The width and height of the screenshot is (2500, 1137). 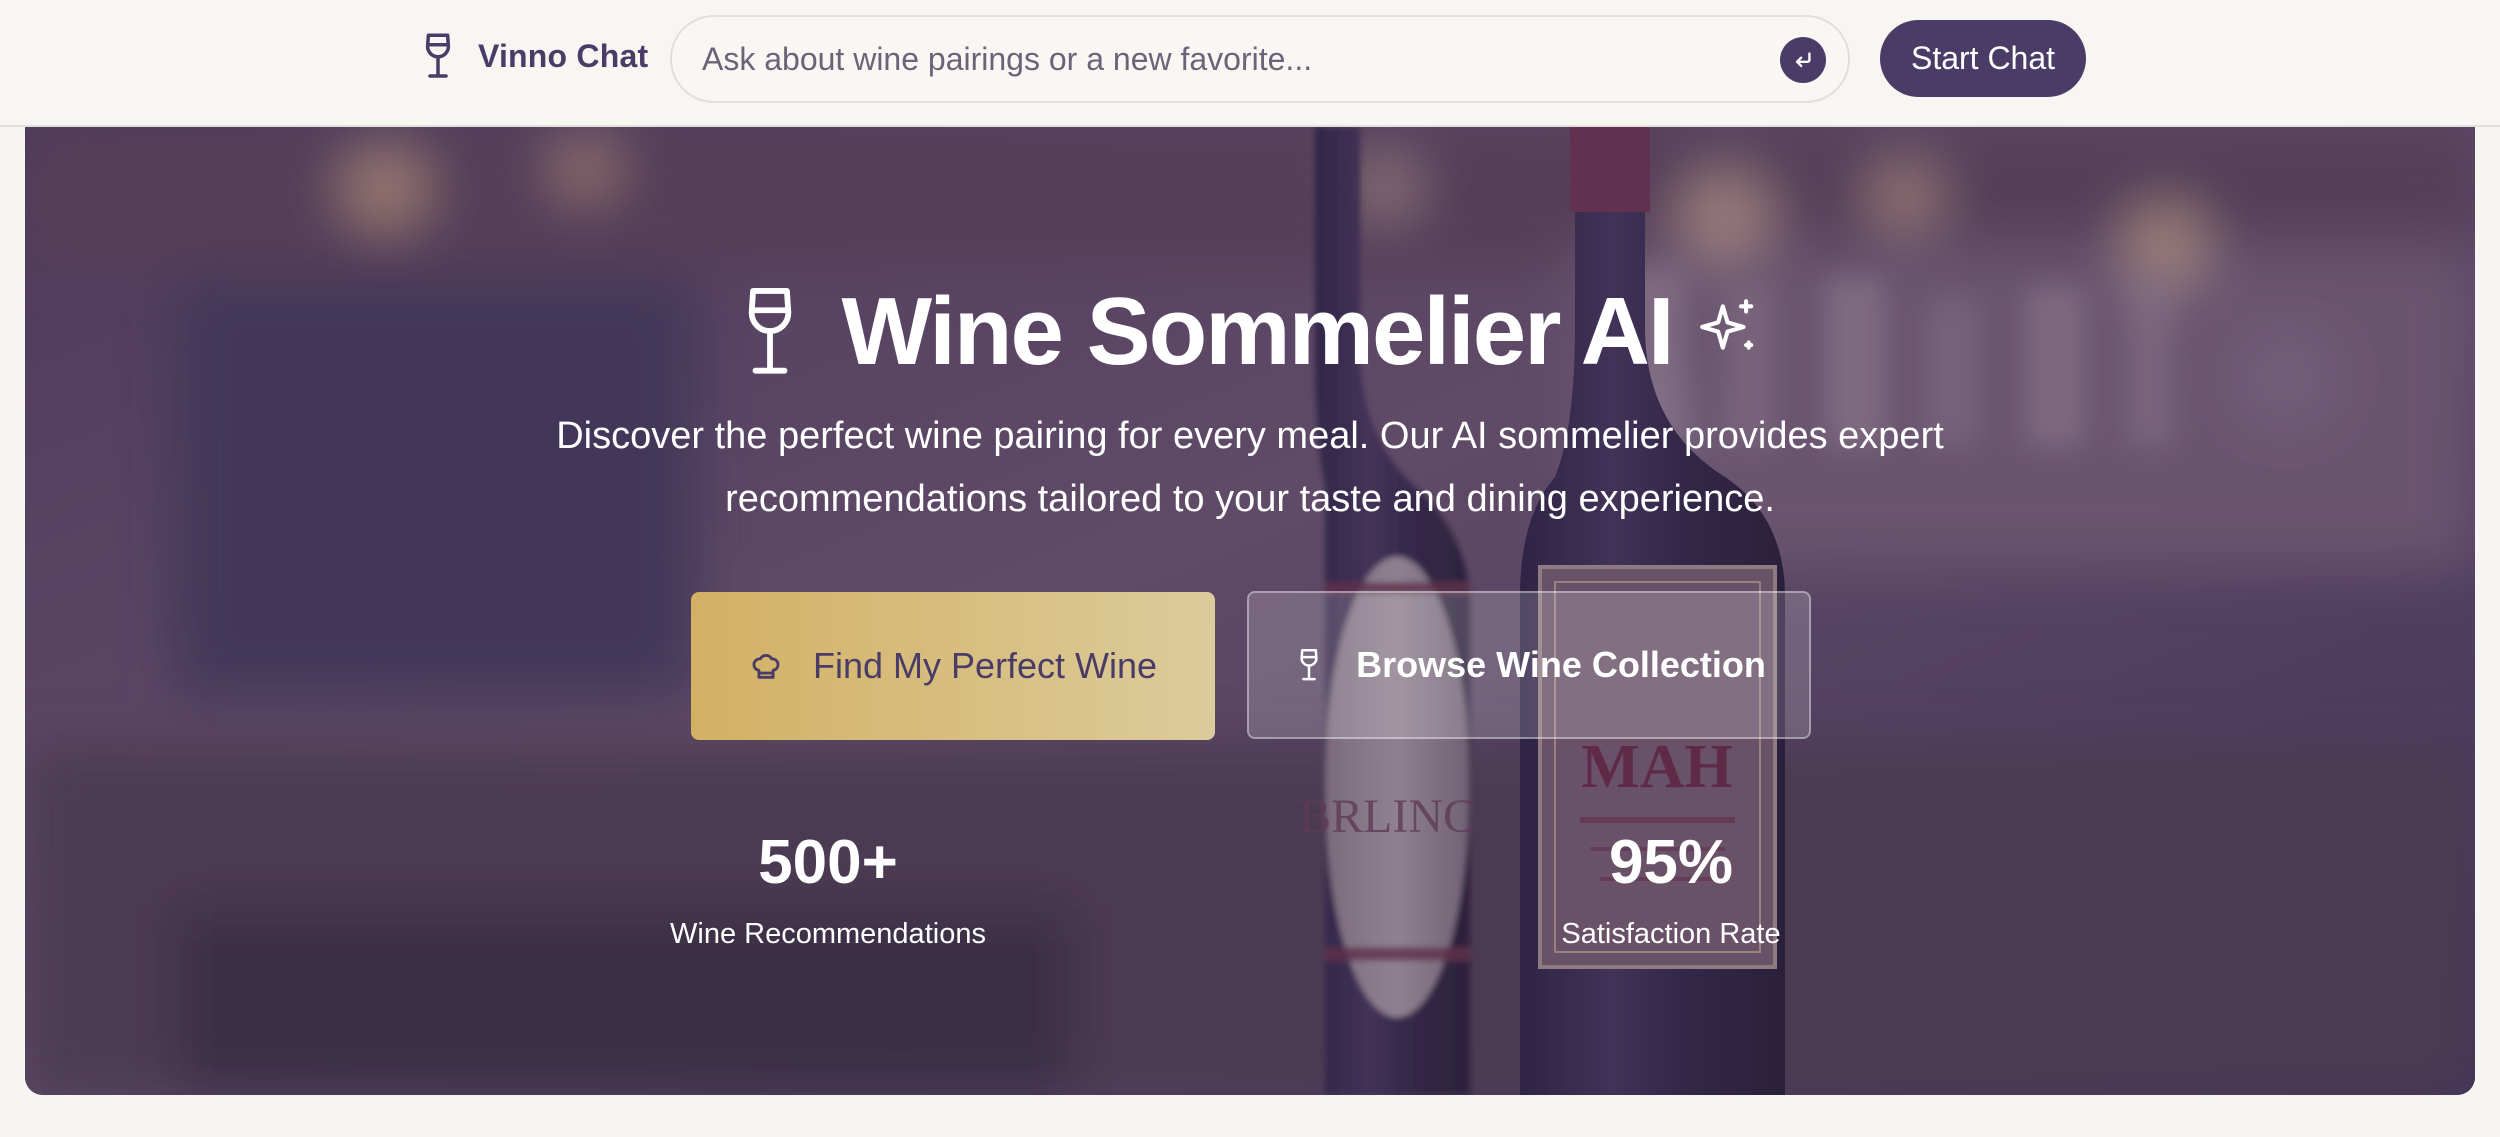 I want to click on hero-title: Wine Sommelier AI, so click(x=1250, y=332).